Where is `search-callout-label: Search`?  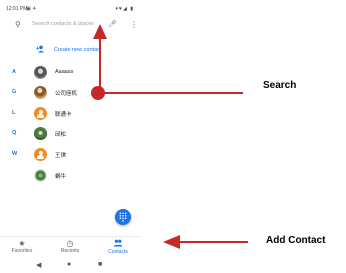
search-callout-label: Search is located at coordinates (280, 85).